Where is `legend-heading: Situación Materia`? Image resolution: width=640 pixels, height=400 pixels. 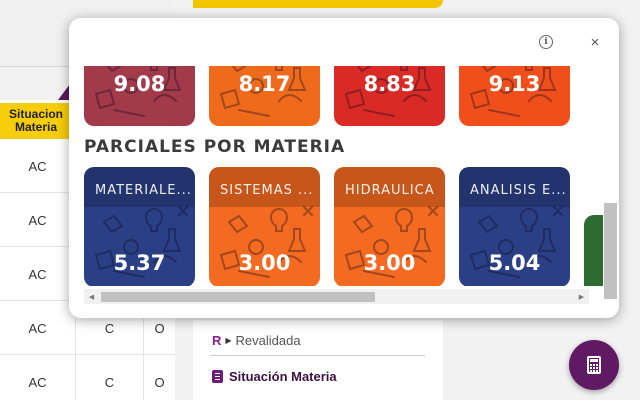 legend-heading: Situación Materia is located at coordinates (283, 376).